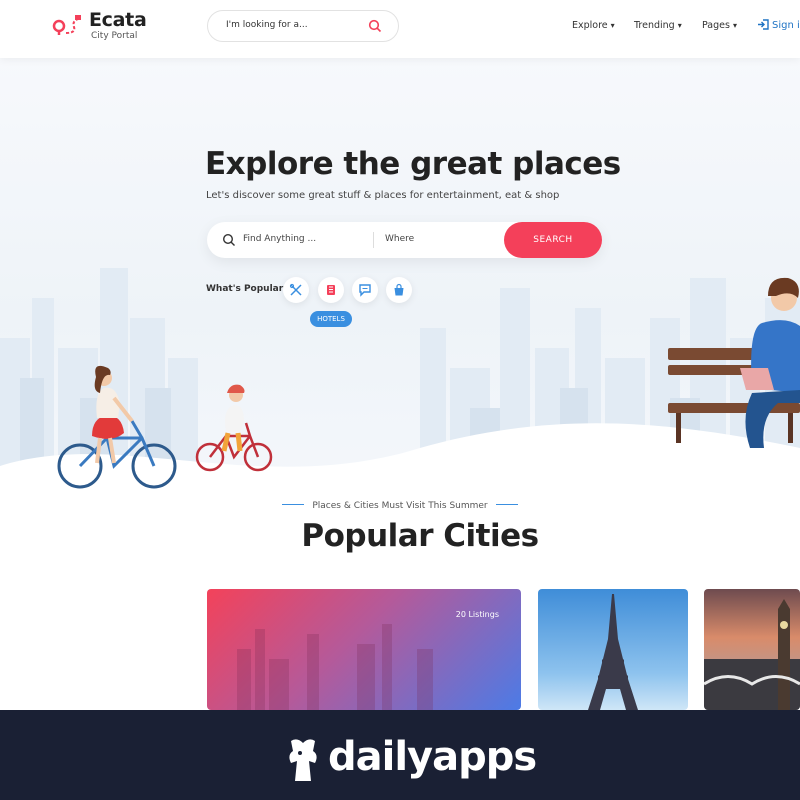 The width and height of the screenshot is (800, 800). Describe the element at coordinates (373, 240) in the screenshot. I see `search-divider` at that location.